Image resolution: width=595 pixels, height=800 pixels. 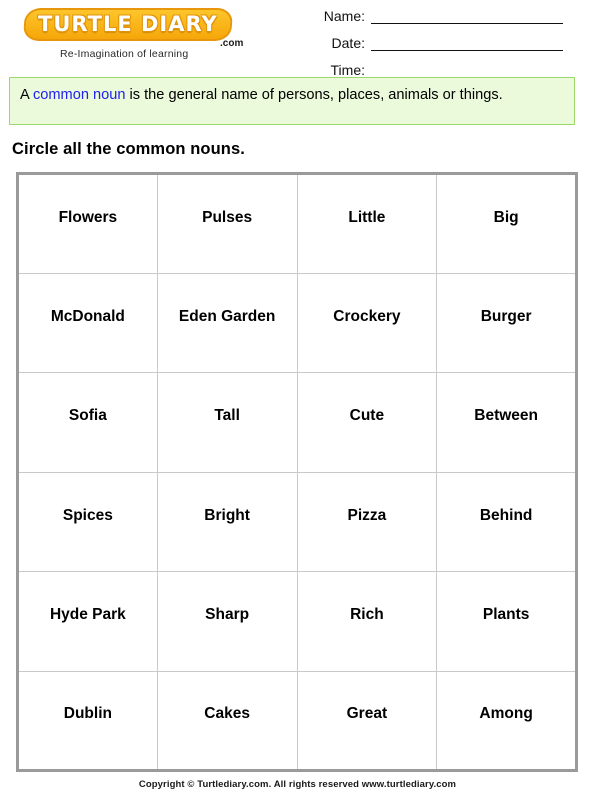 I want to click on field-row-name: Name:, so click(x=428, y=15).